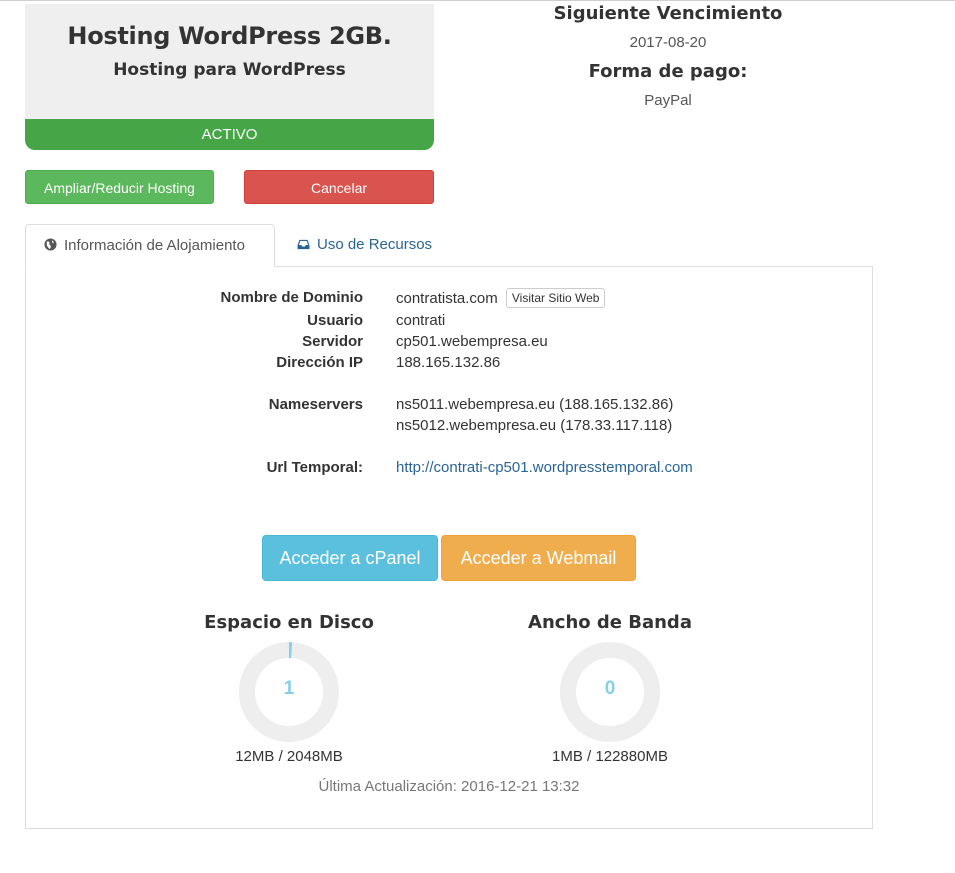 This screenshot has height=873, width=955. What do you see at coordinates (449, 786) in the screenshot?
I see `last-update-text: Última Actualización: 2016-12-21 13:32` at bounding box center [449, 786].